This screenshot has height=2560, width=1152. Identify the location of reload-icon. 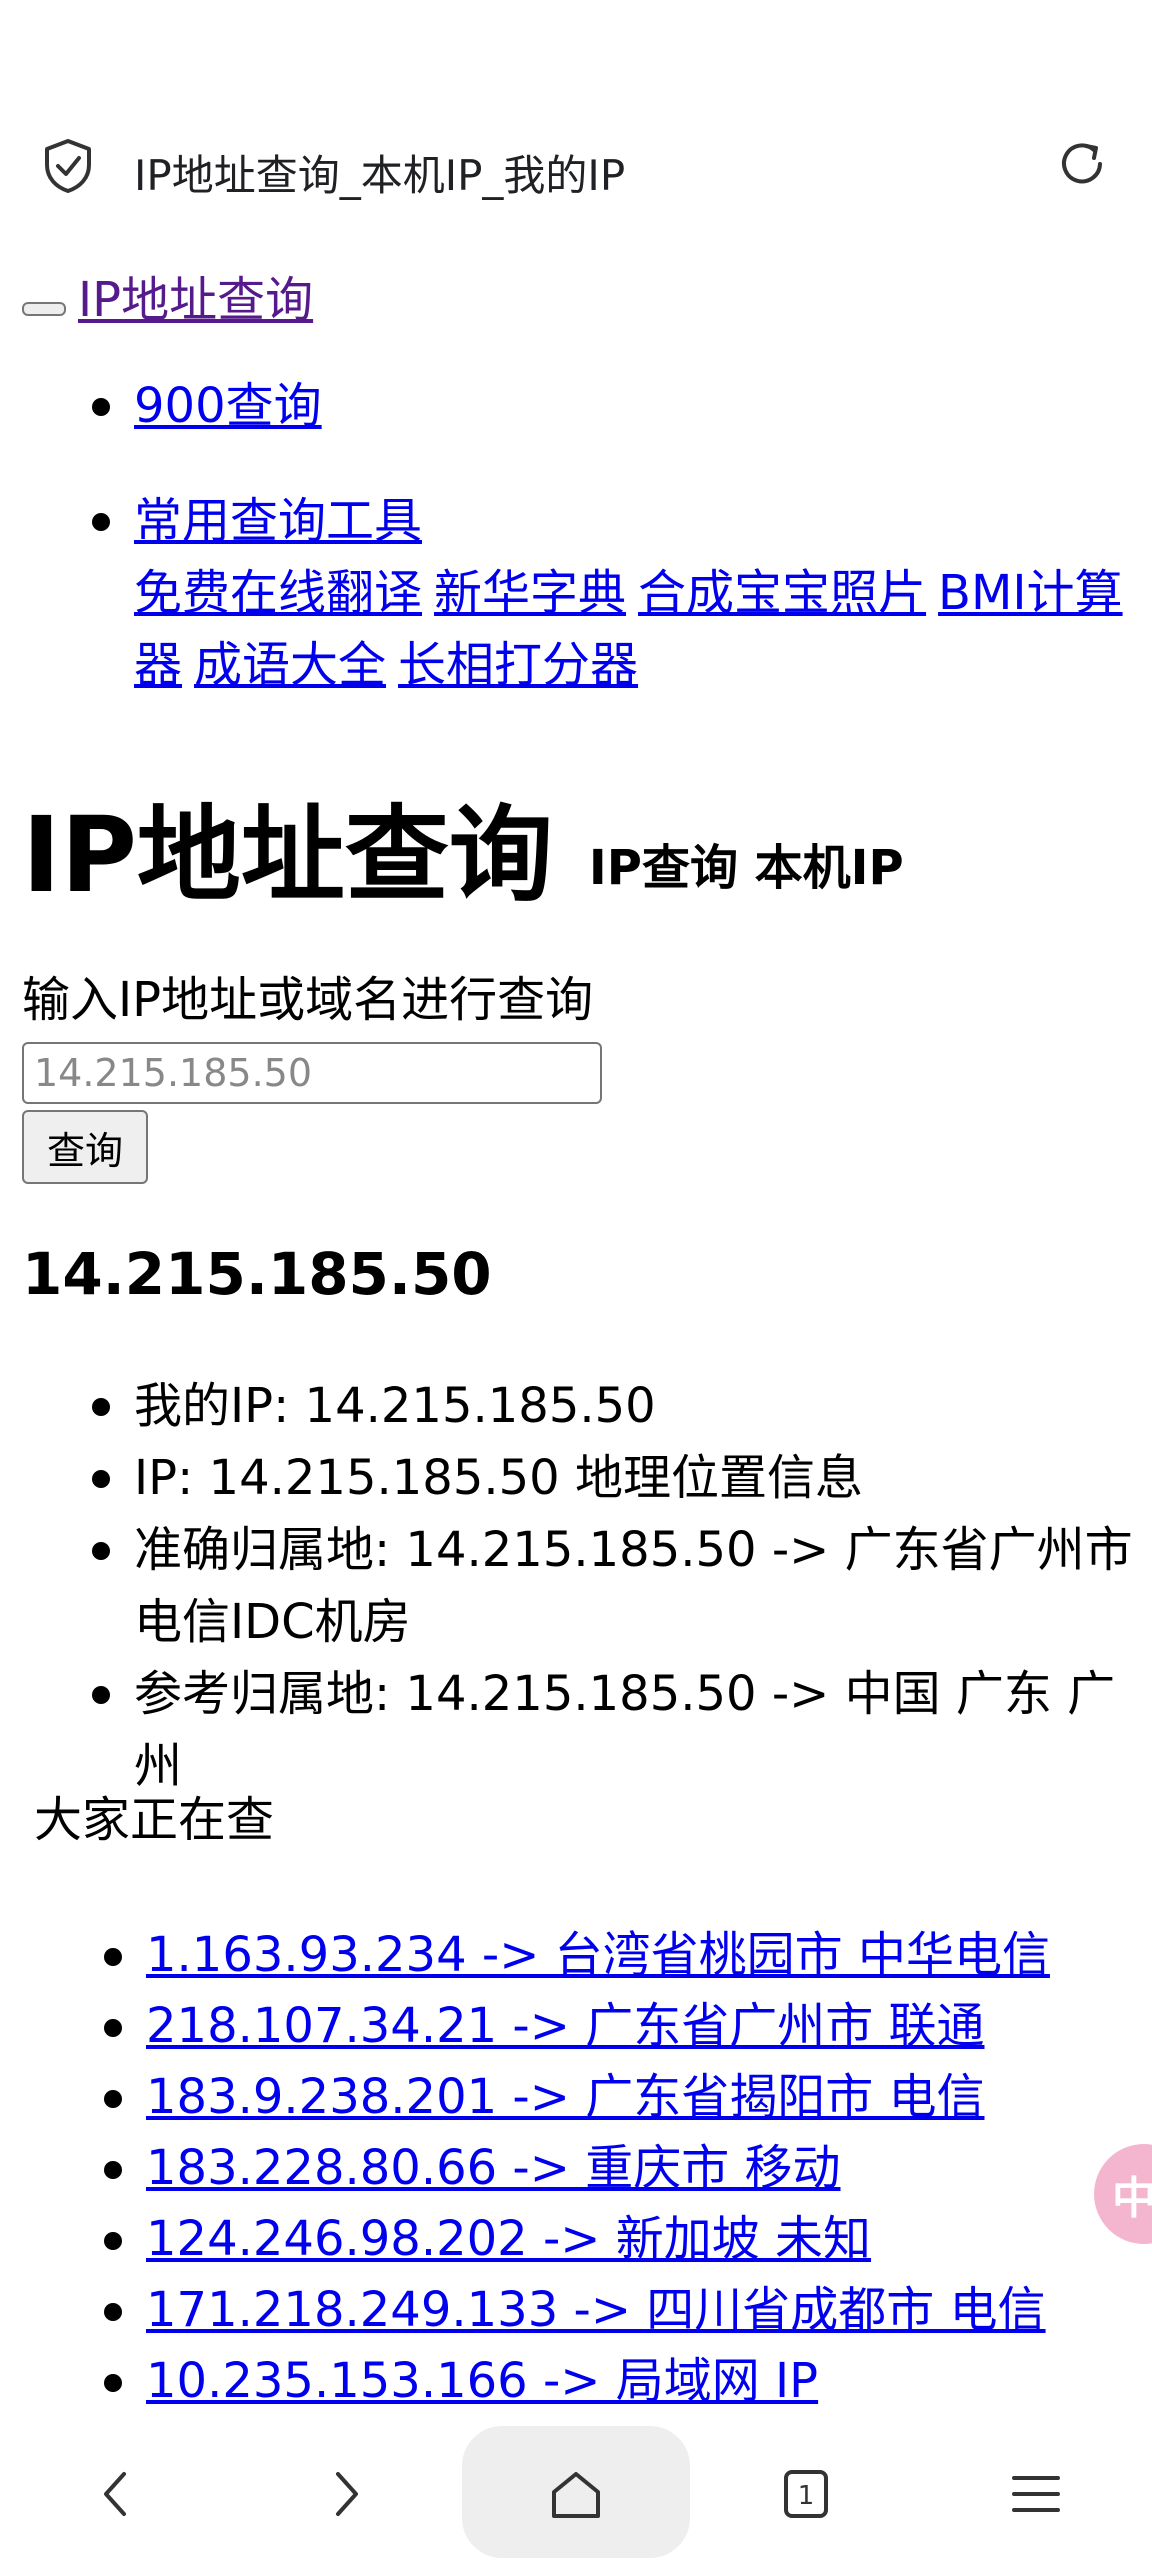
(1082, 164).